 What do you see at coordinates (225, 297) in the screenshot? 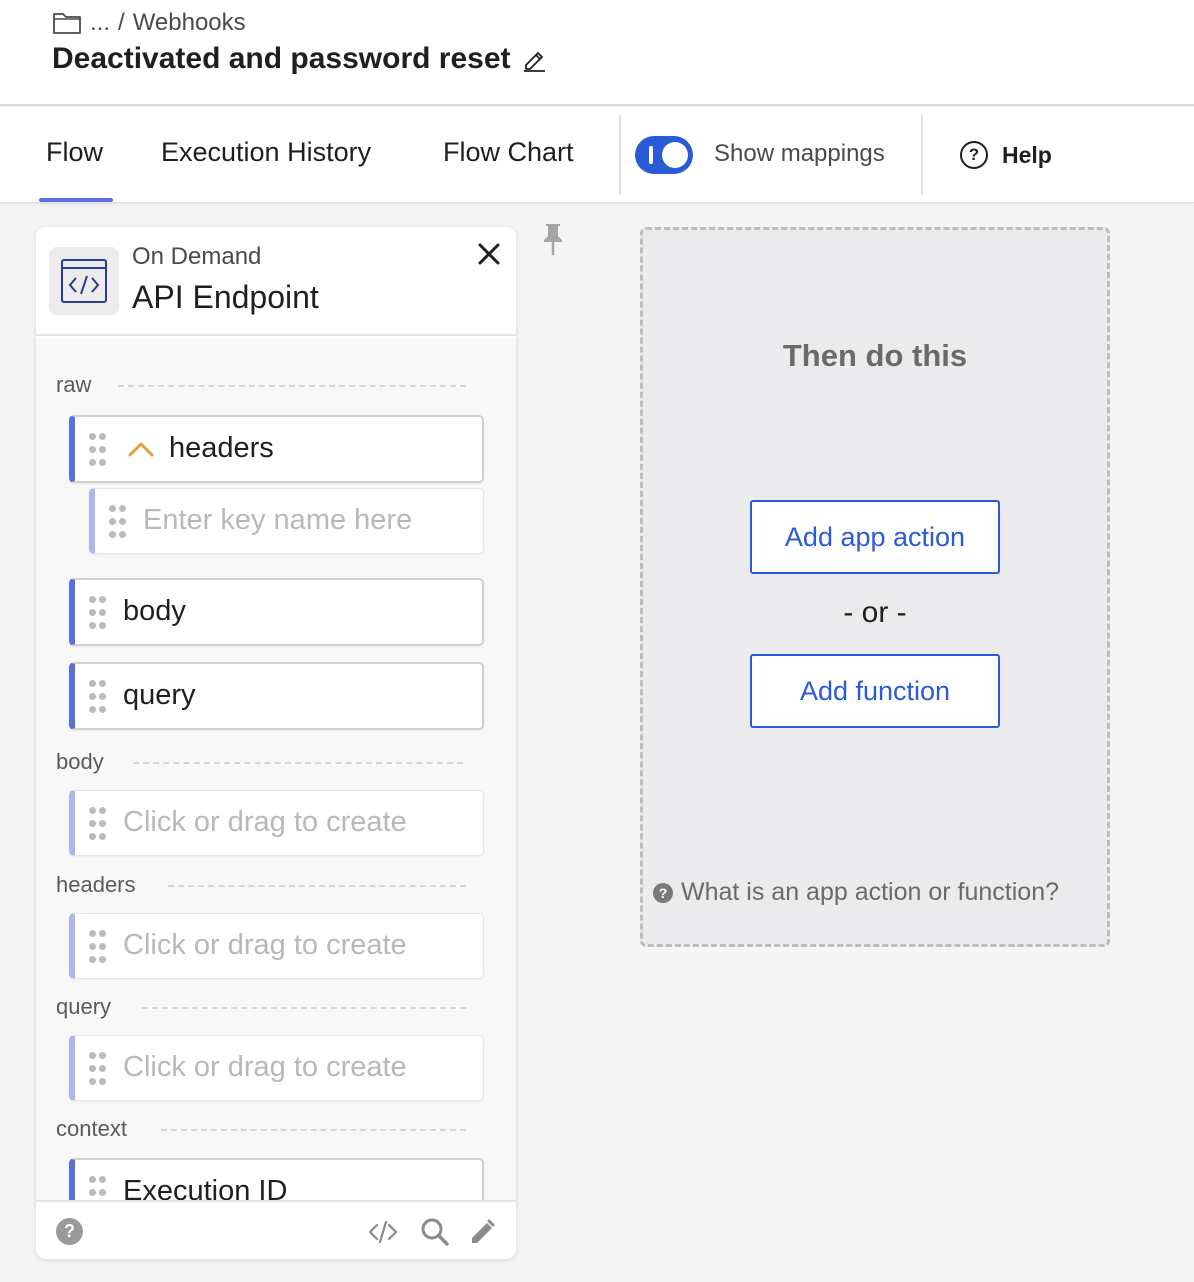
I see `trigger-title: API Endpoint` at bounding box center [225, 297].